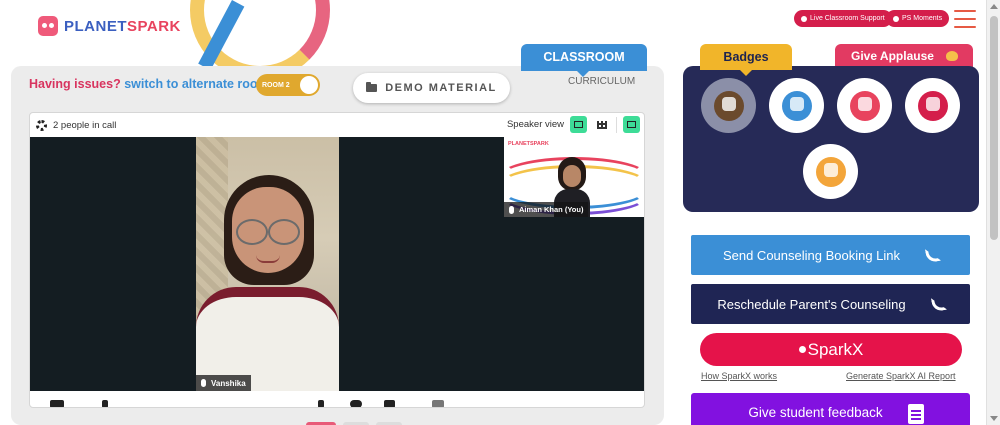 This screenshot has height=425, width=1000. Describe the element at coordinates (916, 414) in the screenshot. I see `clipboard-icon` at that location.